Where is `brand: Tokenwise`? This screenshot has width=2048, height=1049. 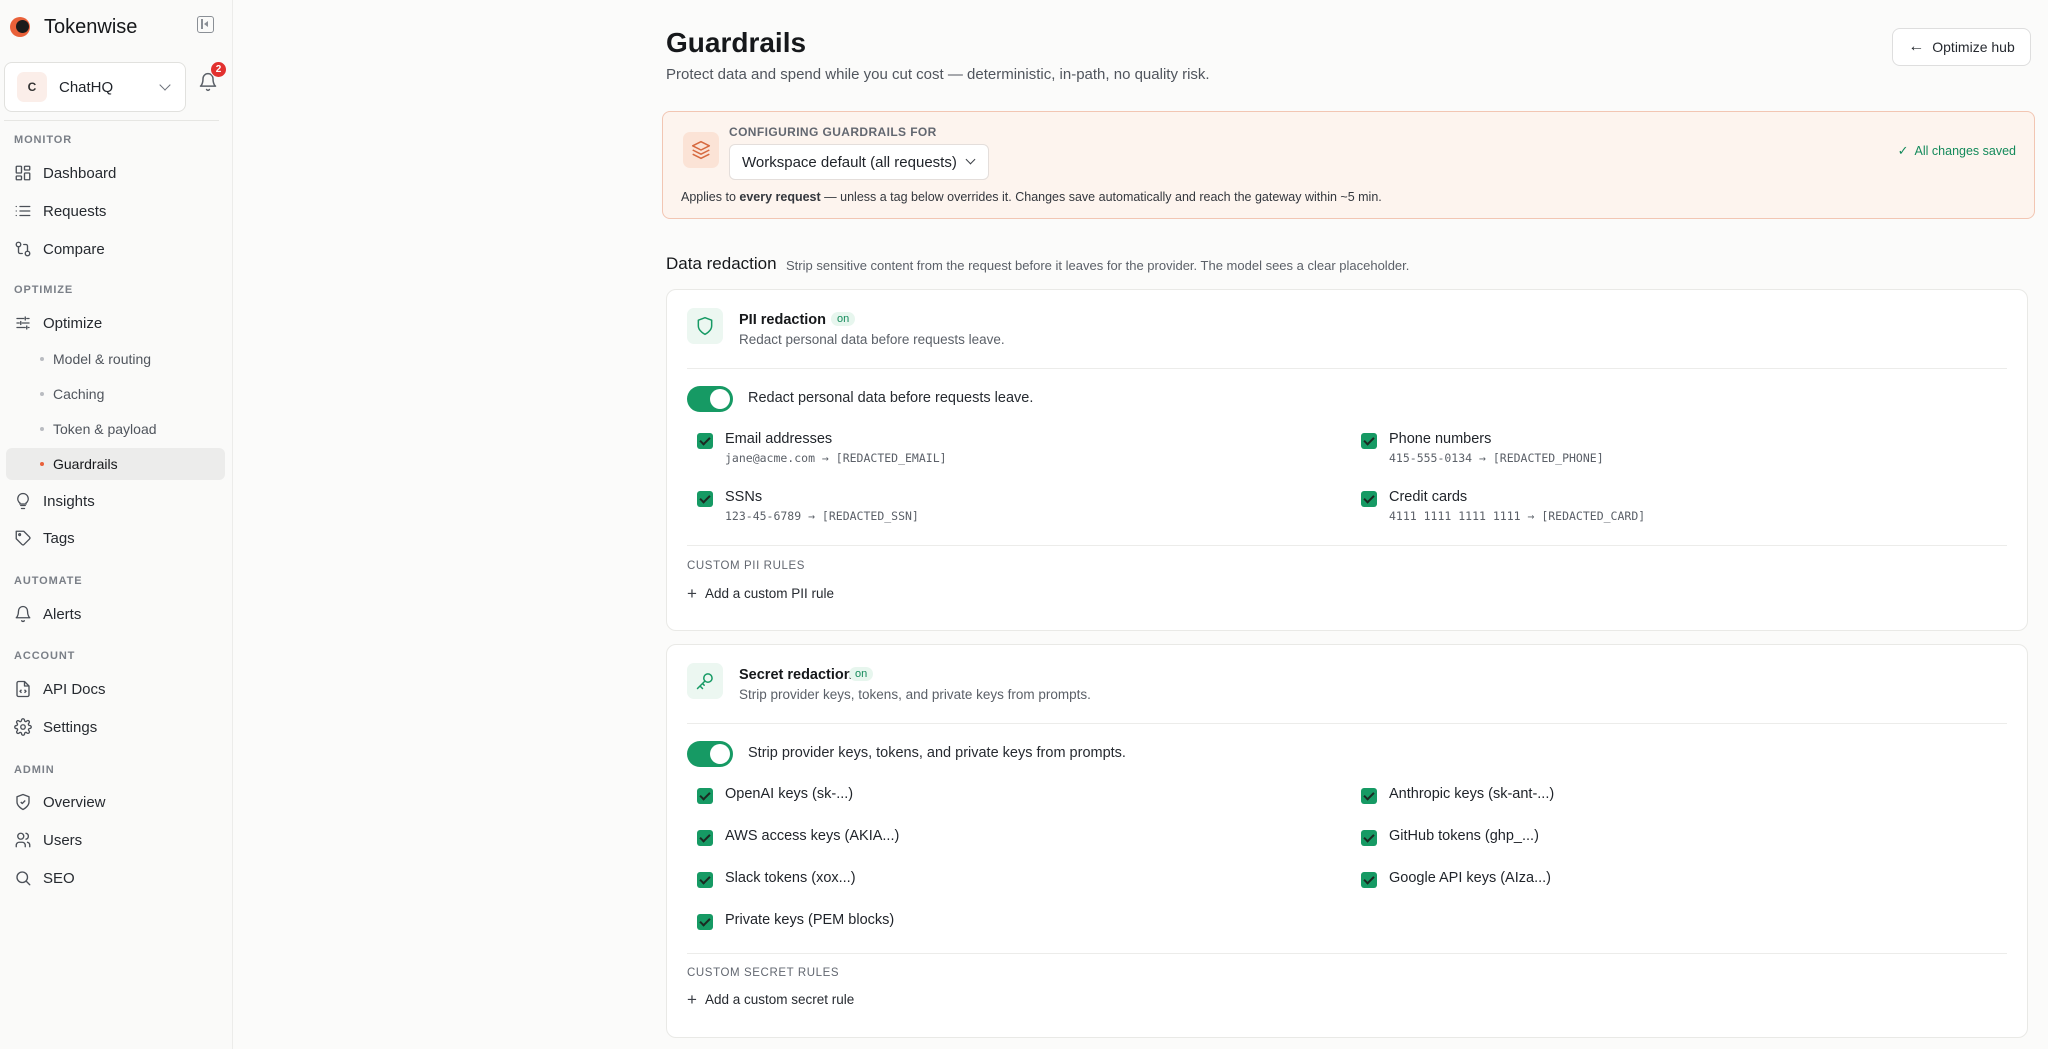
brand: Tokenwise is located at coordinates (73, 27).